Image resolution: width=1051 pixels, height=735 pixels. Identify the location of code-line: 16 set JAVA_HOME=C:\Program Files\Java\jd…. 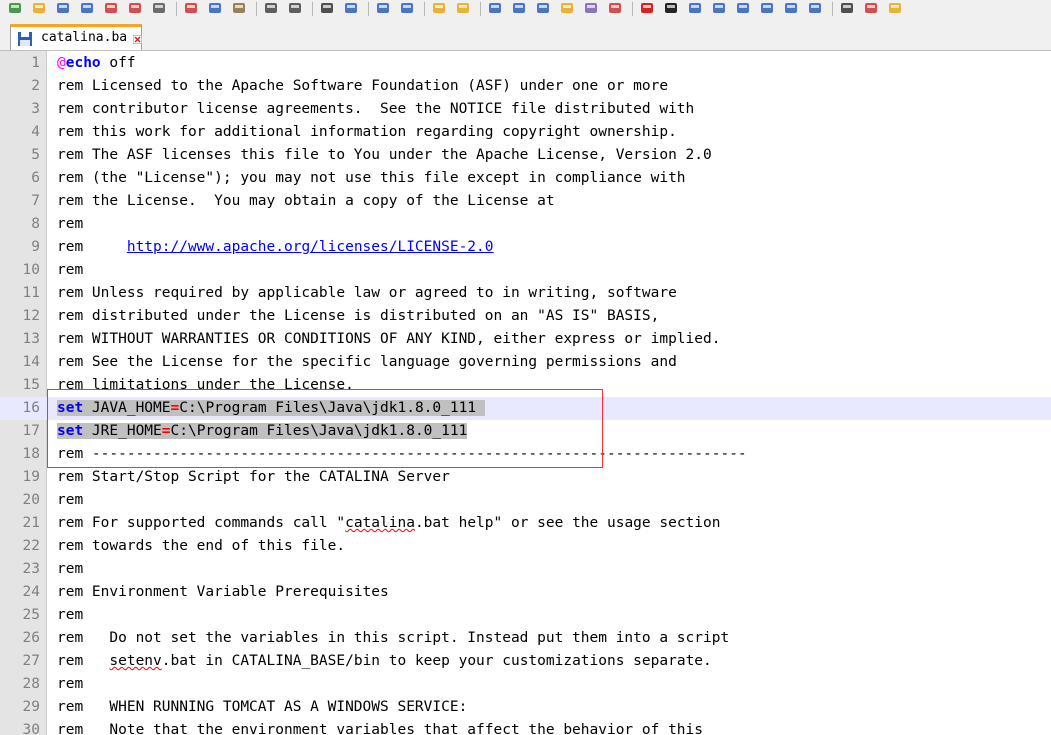
(525, 408).